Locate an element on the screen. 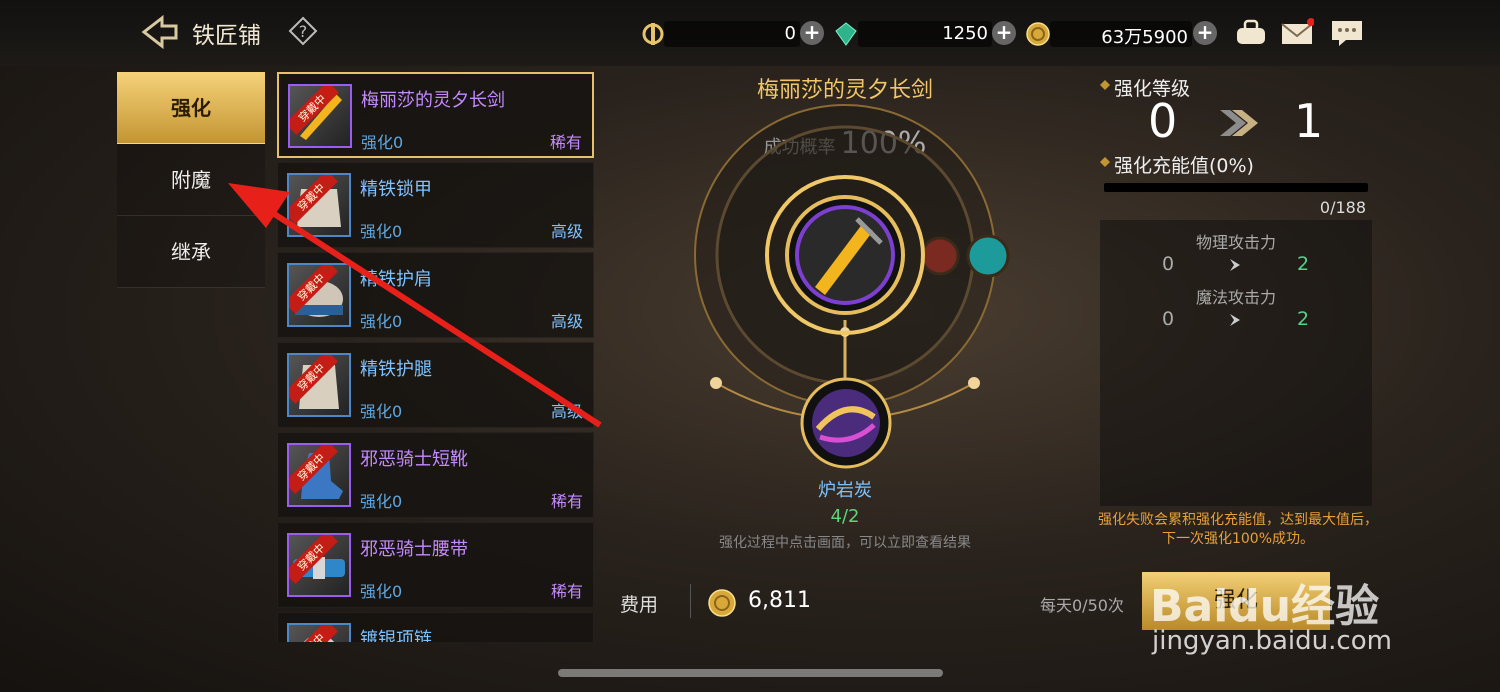 This screenshot has height=692, width=1500. token-value: 0 is located at coordinates (790, 33).